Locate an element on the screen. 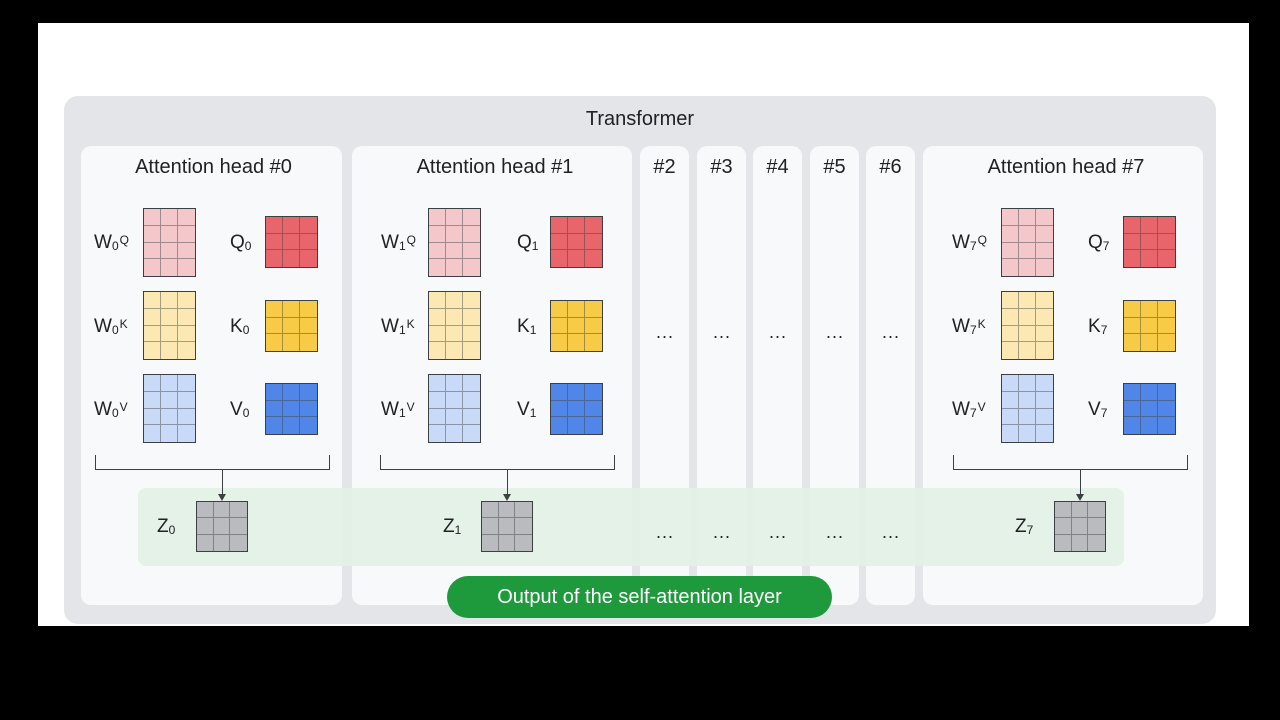 This screenshot has height=720, width=1280. k0-label: K0 is located at coordinates (240, 326).